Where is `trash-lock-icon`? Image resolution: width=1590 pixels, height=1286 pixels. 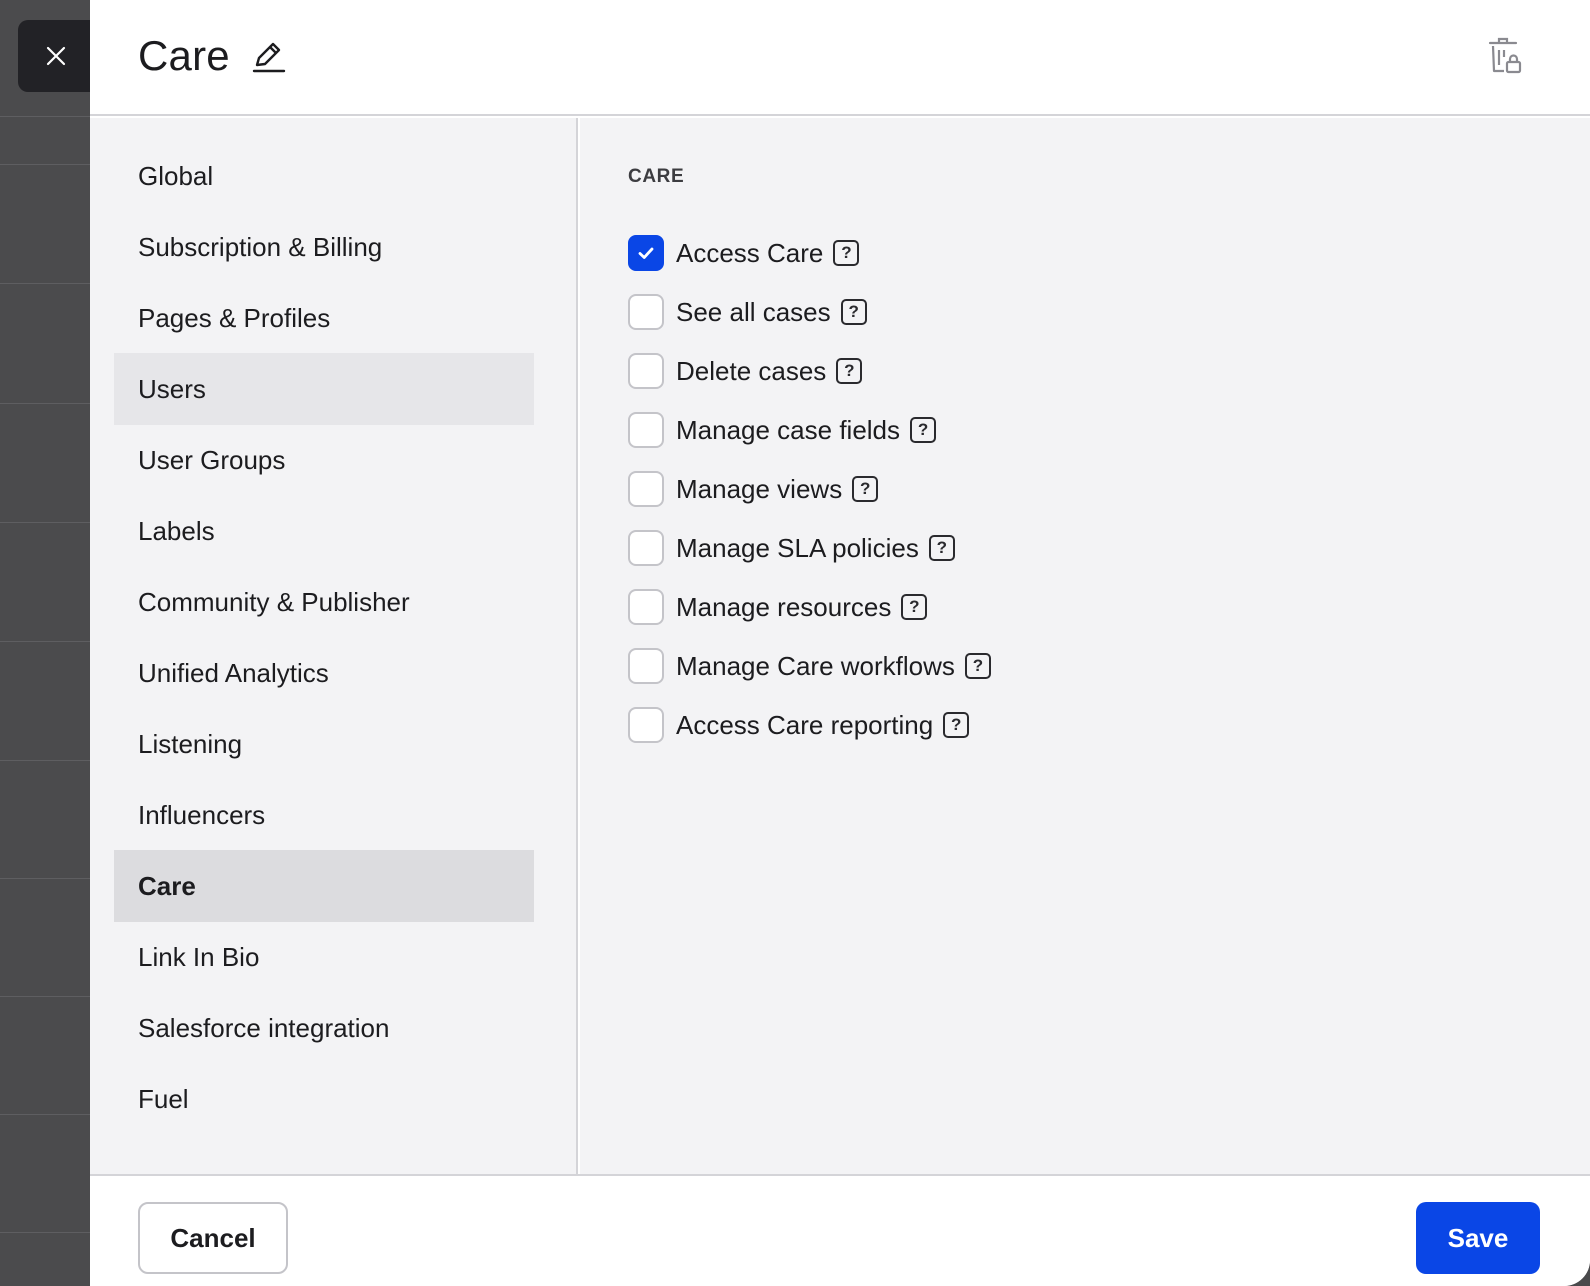 trash-lock-icon is located at coordinates (1505, 55).